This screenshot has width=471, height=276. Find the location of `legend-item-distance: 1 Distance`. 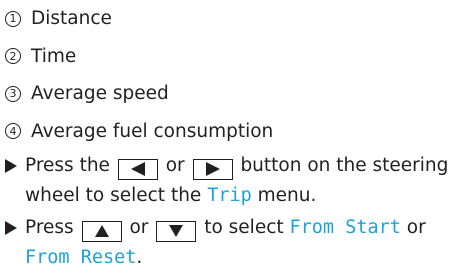

legend-item-distance: 1 Distance is located at coordinates (139, 19).